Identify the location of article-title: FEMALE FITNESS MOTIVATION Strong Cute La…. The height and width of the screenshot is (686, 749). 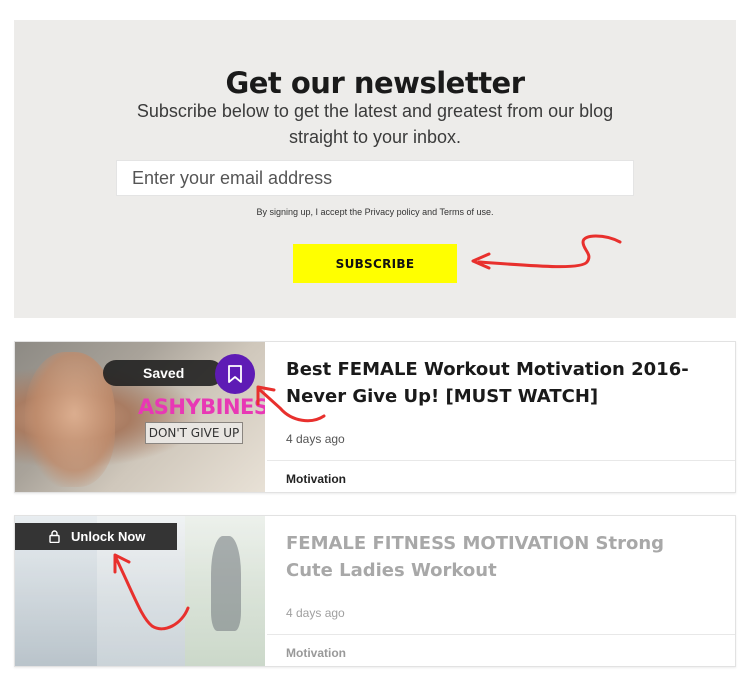
(496, 557).